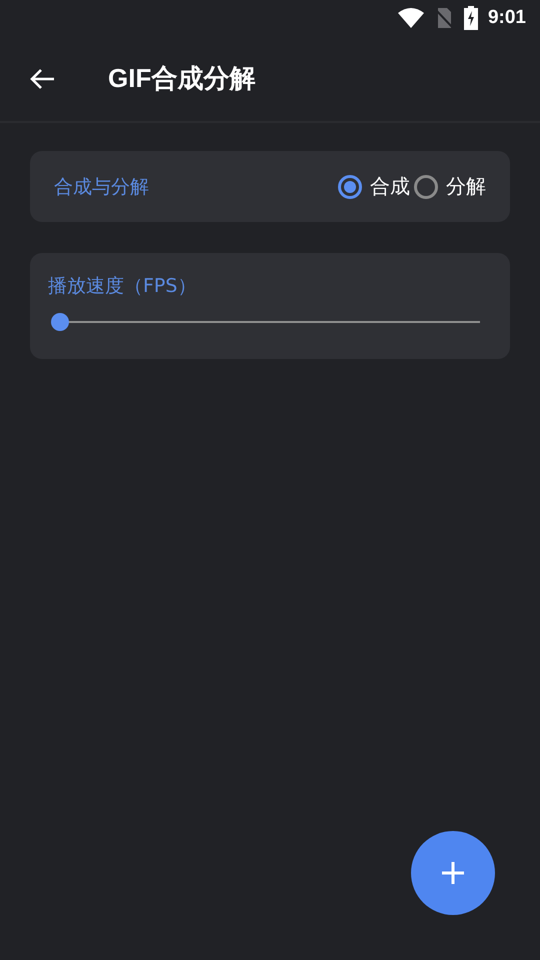 The width and height of the screenshot is (540, 960). What do you see at coordinates (123, 286) in the screenshot?
I see `speed-label: 播放速度（FPS）` at bounding box center [123, 286].